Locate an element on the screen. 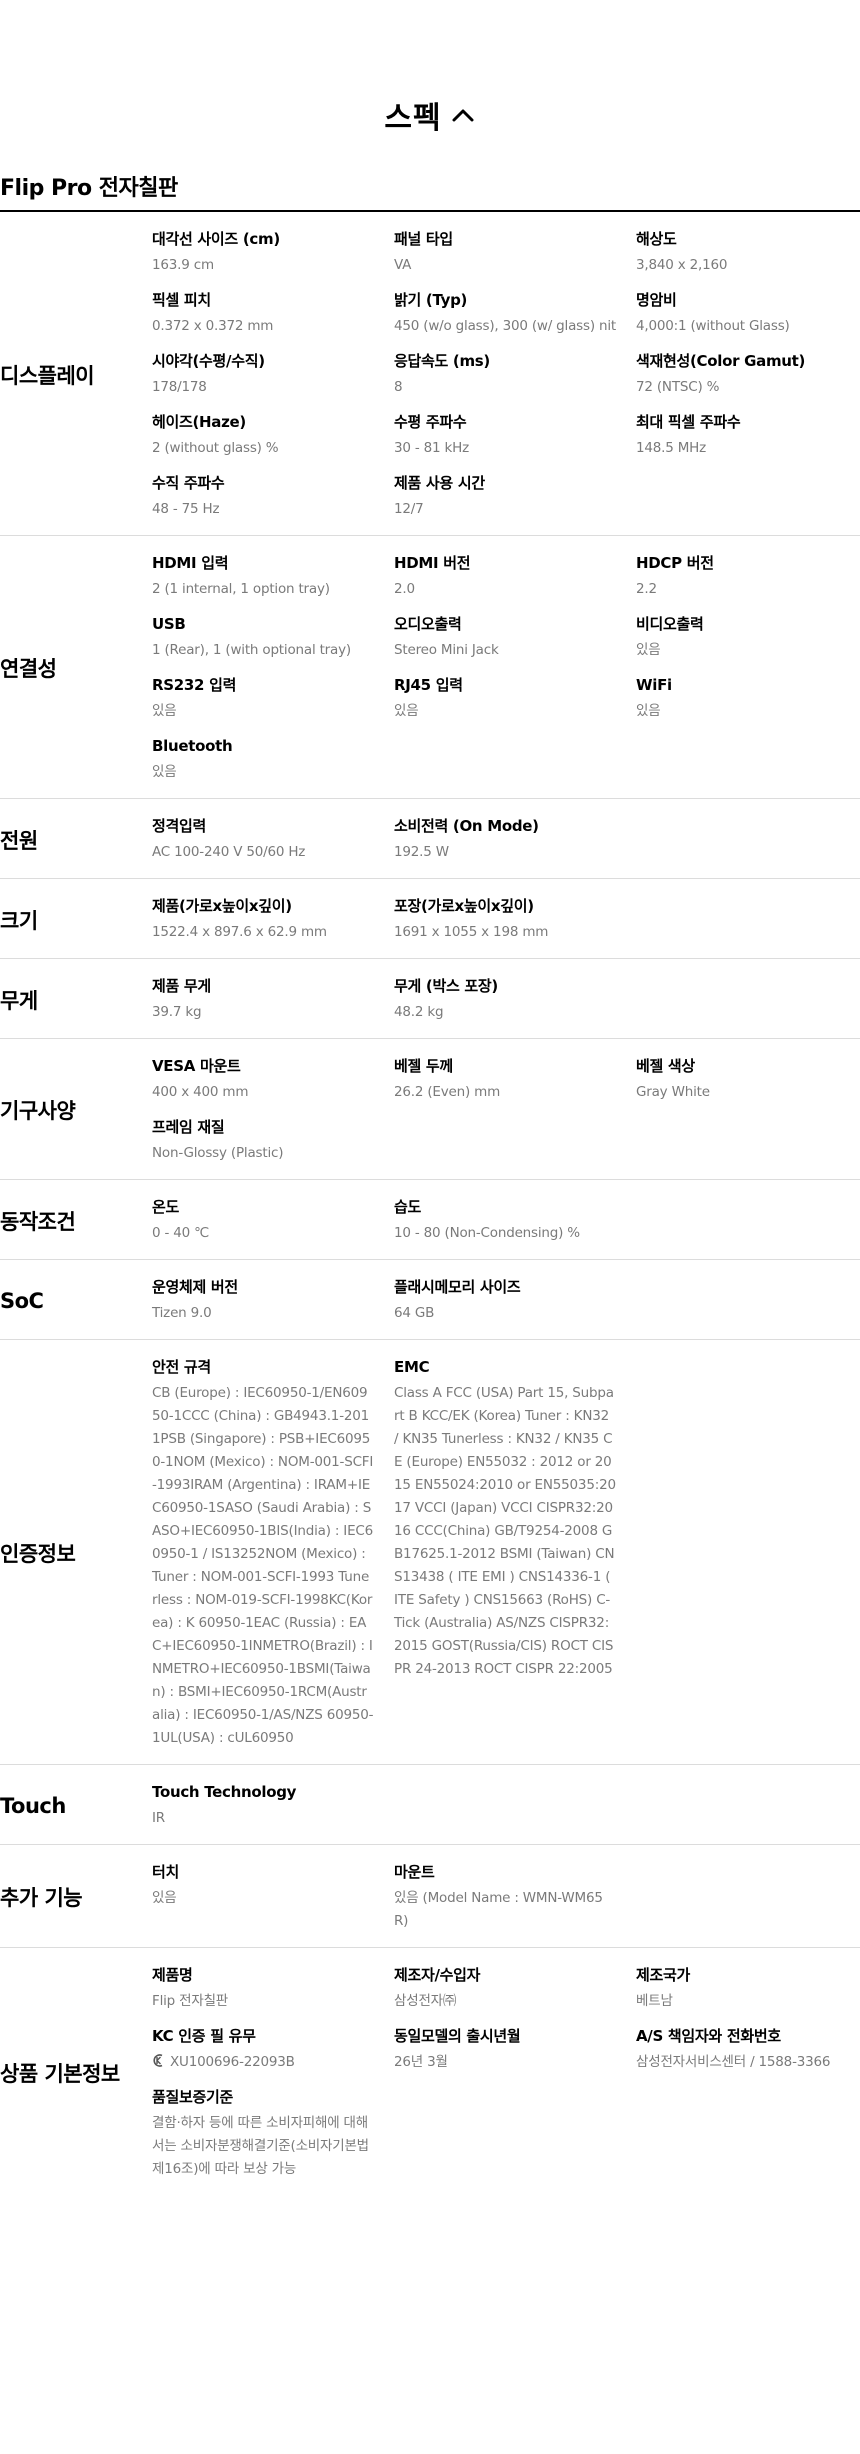 The image size is (860, 2454). spec-item: 대각선 사이즈 (cm) 163.9 cm is located at coordinates (273, 252).